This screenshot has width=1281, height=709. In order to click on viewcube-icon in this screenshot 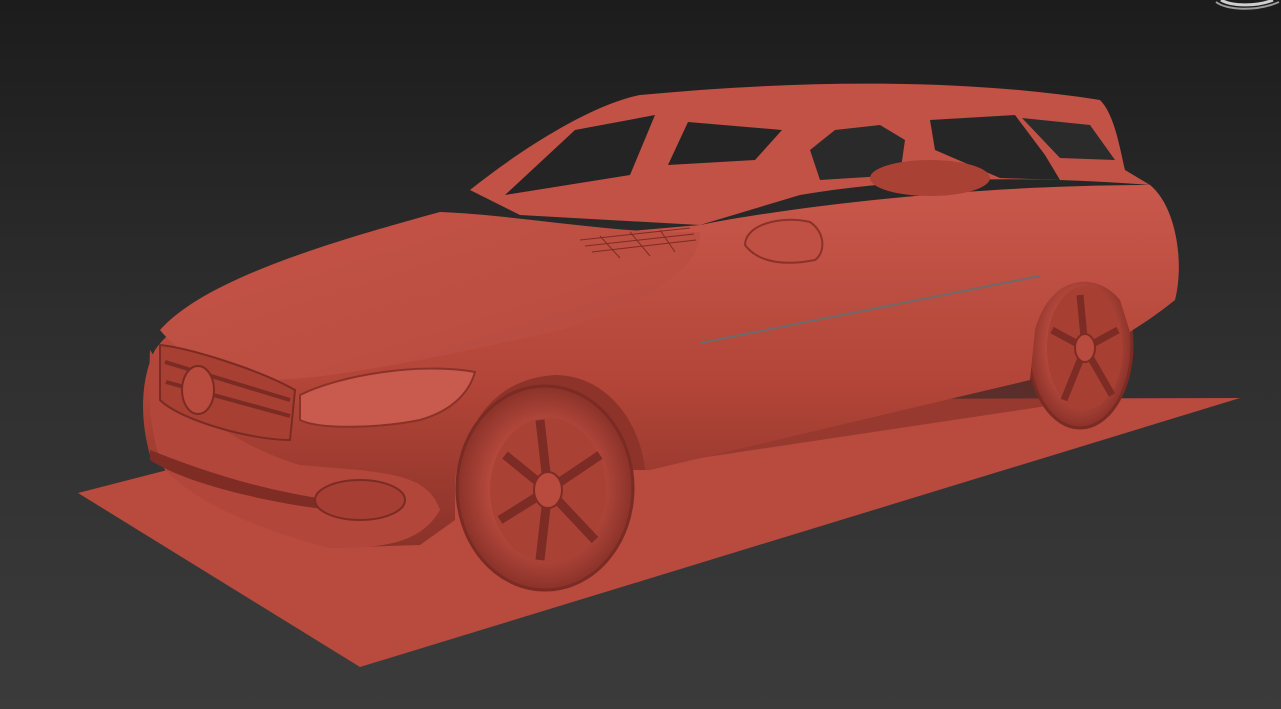, I will do `click(1241, 8)`.